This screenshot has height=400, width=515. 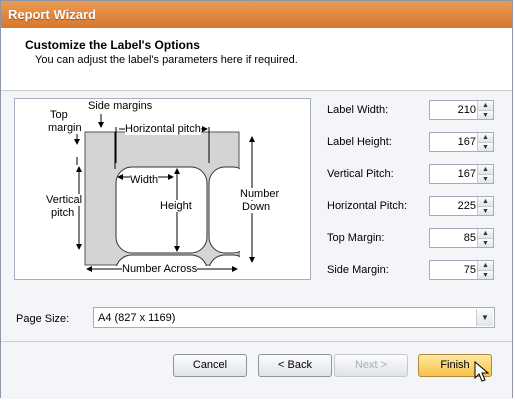 What do you see at coordinates (256, 14) in the screenshot?
I see `title-bar: Report Wizard` at bounding box center [256, 14].